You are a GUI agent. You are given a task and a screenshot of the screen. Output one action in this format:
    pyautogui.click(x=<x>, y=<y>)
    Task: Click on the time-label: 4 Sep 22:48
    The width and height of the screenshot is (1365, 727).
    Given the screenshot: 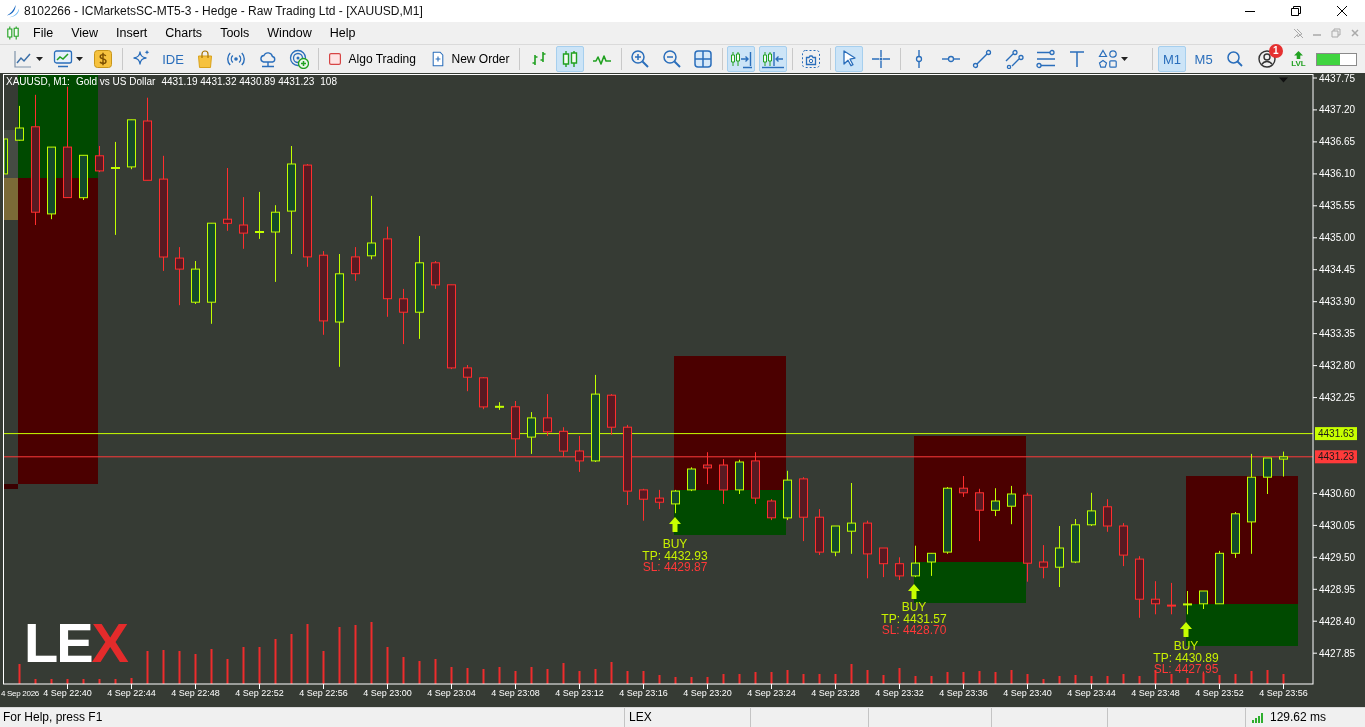 What is the action you would take?
    pyautogui.click(x=195, y=693)
    